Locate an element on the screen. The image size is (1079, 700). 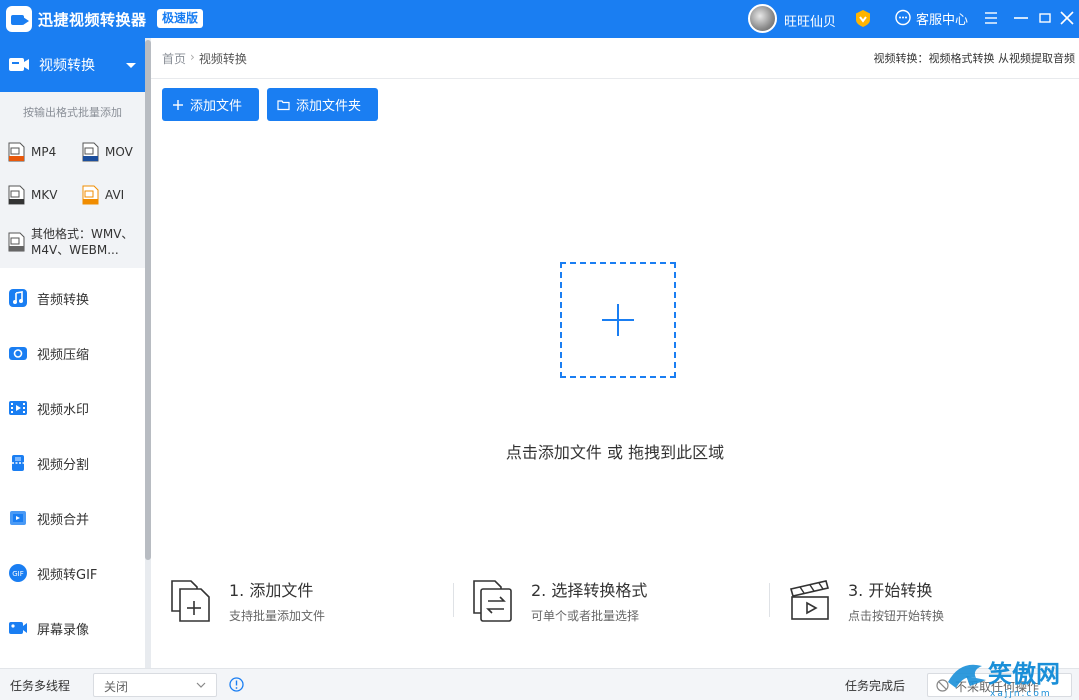
sidebar-item-label: 视频分割 is located at coordinates (63, 465).